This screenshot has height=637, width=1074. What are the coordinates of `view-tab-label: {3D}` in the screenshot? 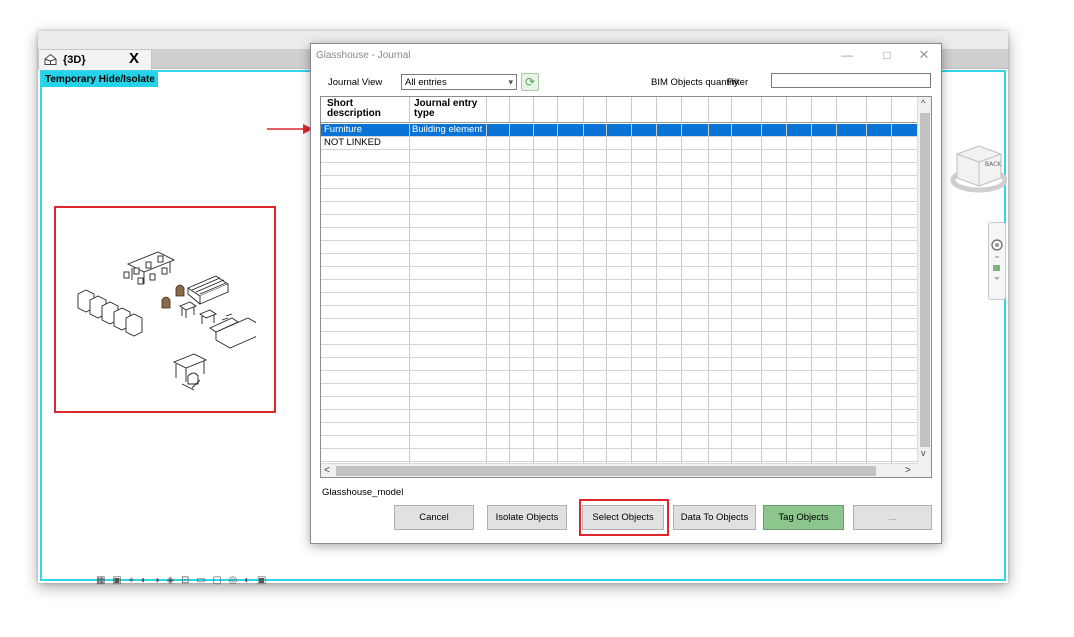 It's located at (74, 60).